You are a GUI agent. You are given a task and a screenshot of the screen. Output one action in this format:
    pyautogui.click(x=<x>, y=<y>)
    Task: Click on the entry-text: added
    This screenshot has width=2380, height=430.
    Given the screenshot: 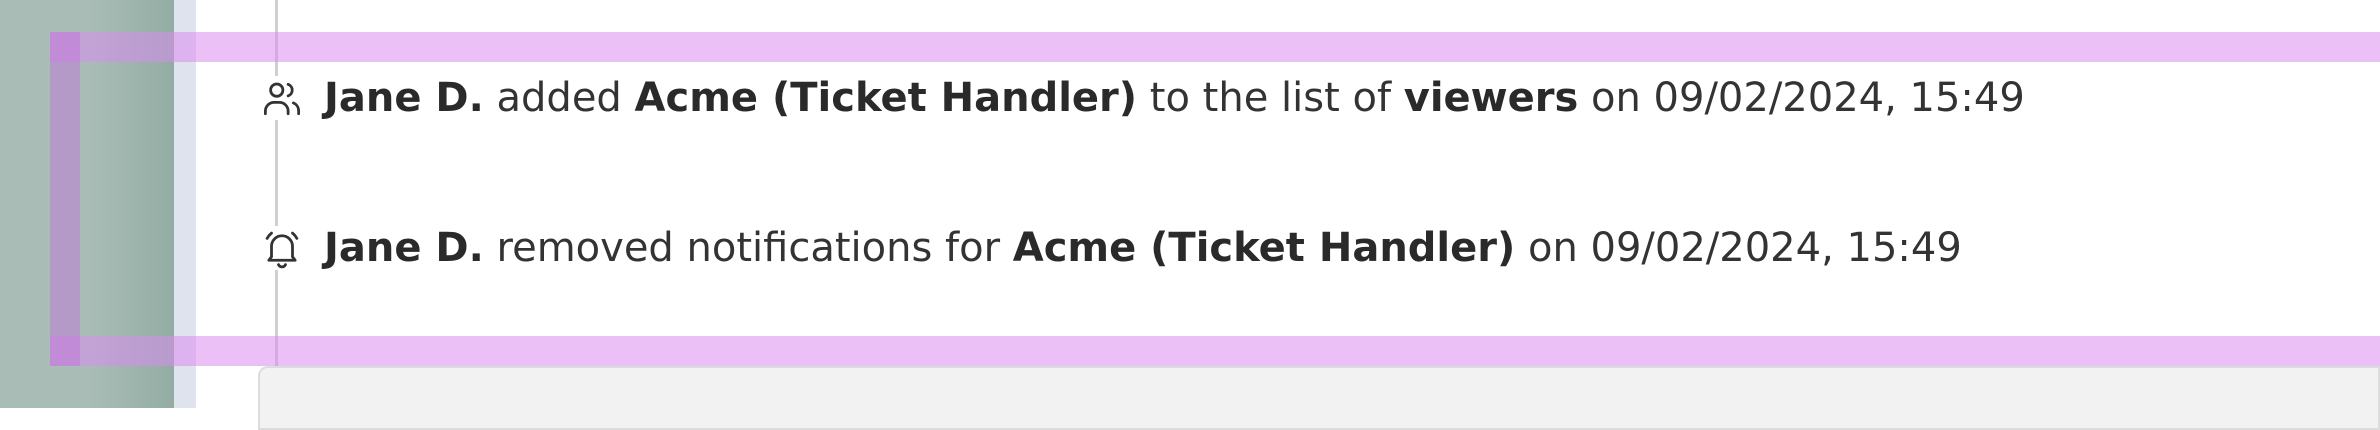 What is the action you would take?
    pyautogui.click(x=559, y=98)
    